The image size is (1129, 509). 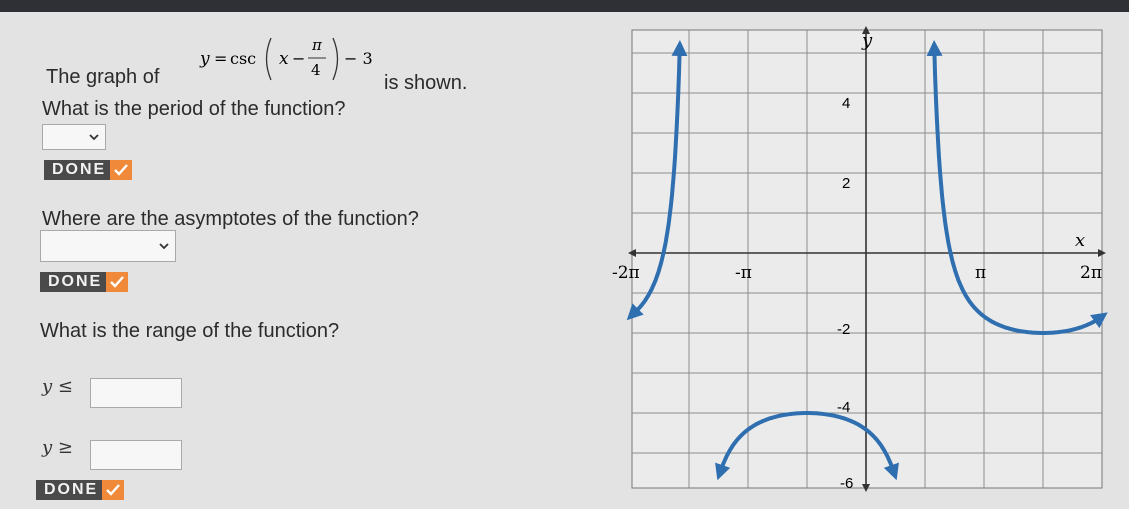 What do you see at coordinates (1080, 240) in the screenshot?
I see `x-axis-label: x` at bounding box center [1080, 240].